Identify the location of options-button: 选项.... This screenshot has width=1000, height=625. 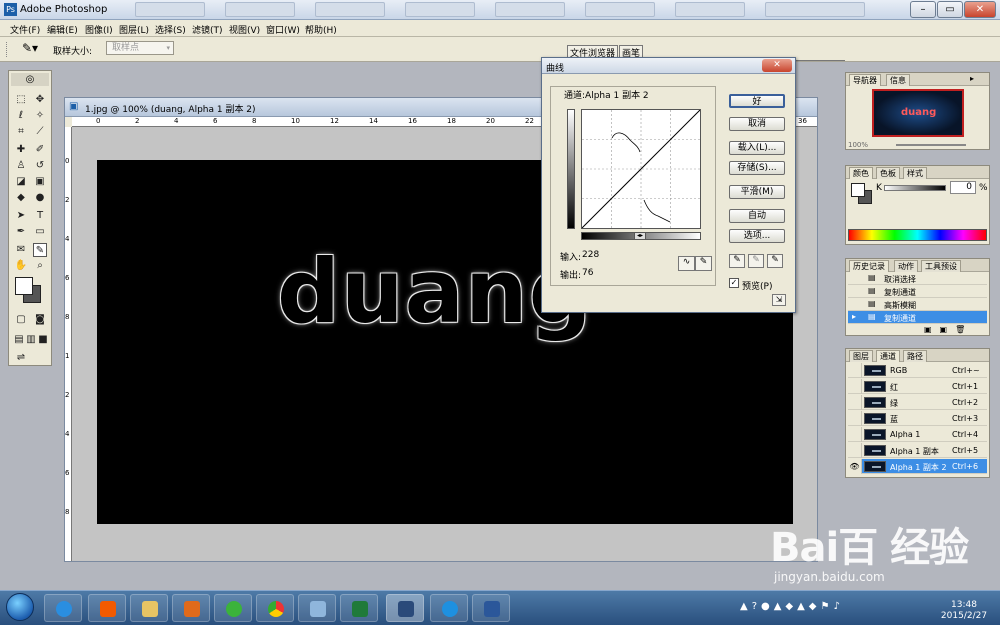
(757, 236).